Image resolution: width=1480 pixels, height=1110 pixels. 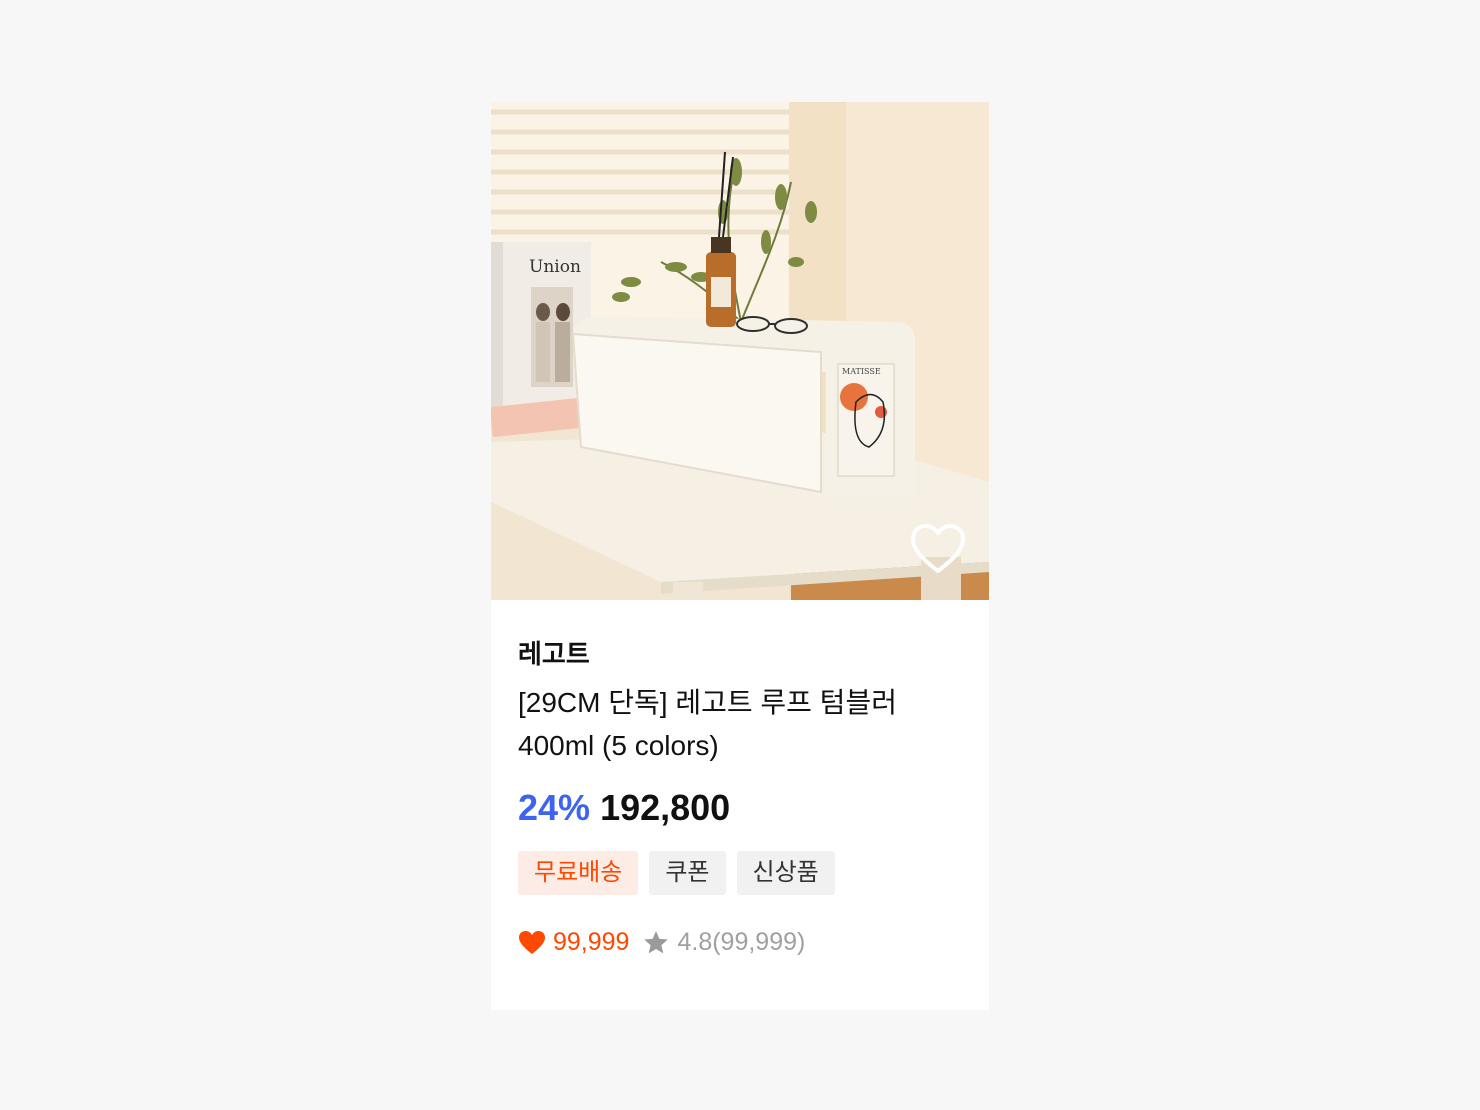 What do you see at coordinates (578, 873) in the screenshot?
I see `tag-free-shipping: 무료배송` at bounding box center [578, 873].